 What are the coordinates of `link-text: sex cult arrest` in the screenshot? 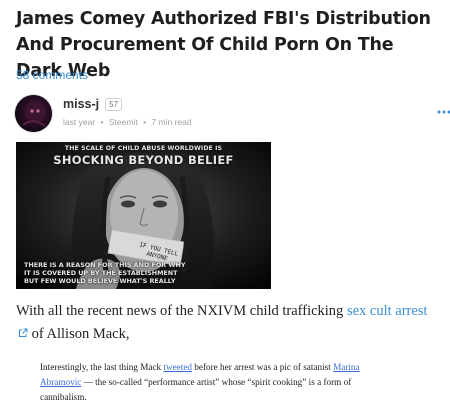 It's located at (387, 311).